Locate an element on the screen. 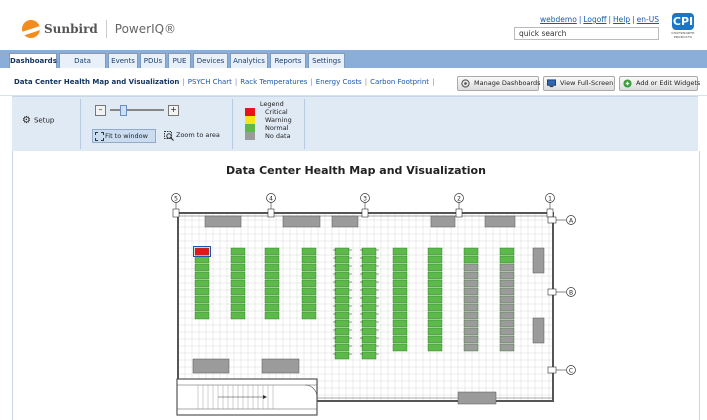 This screenshot has height=420, width=707. zoom-in-button: + is located at coordinates (173, 110).